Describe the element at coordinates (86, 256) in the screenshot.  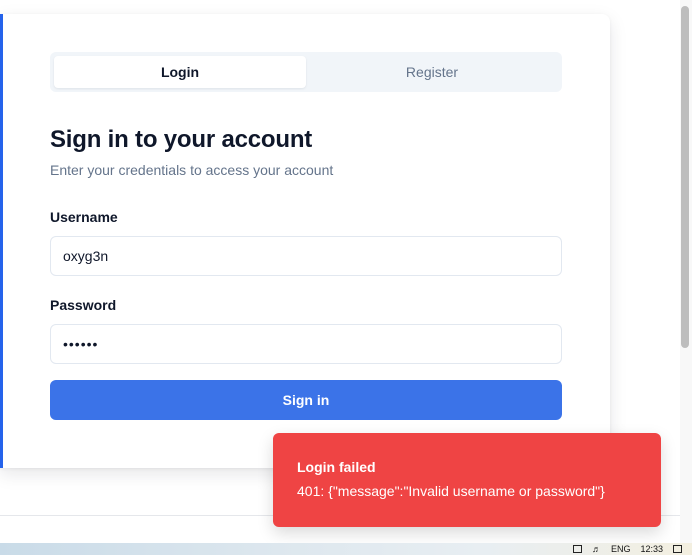
I see `username-value: oxyg3n` at that location.